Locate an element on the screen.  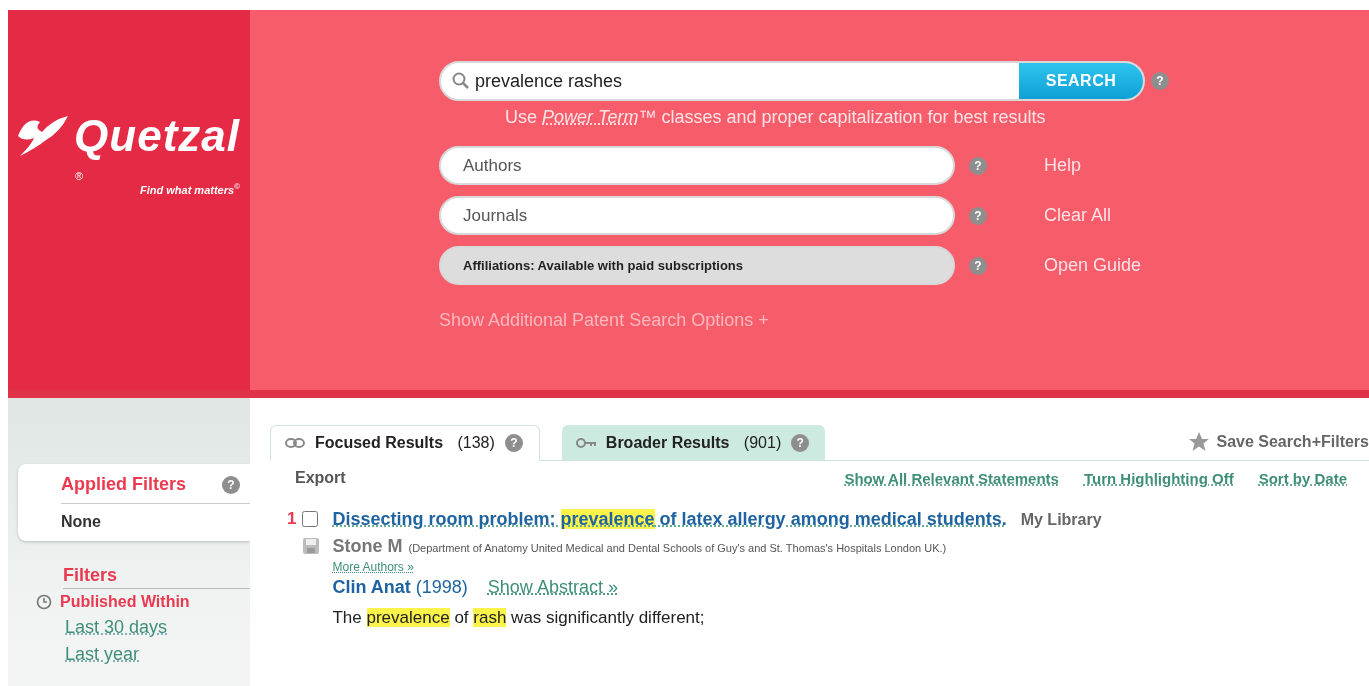
power-term-link: Power Term is located at coordinates (590, 117).